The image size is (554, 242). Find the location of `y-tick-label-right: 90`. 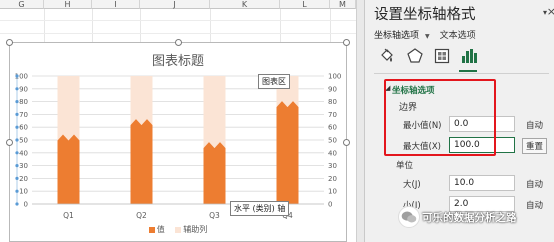

y-tick-label-right: 90 is located at coordinates (332, 89).